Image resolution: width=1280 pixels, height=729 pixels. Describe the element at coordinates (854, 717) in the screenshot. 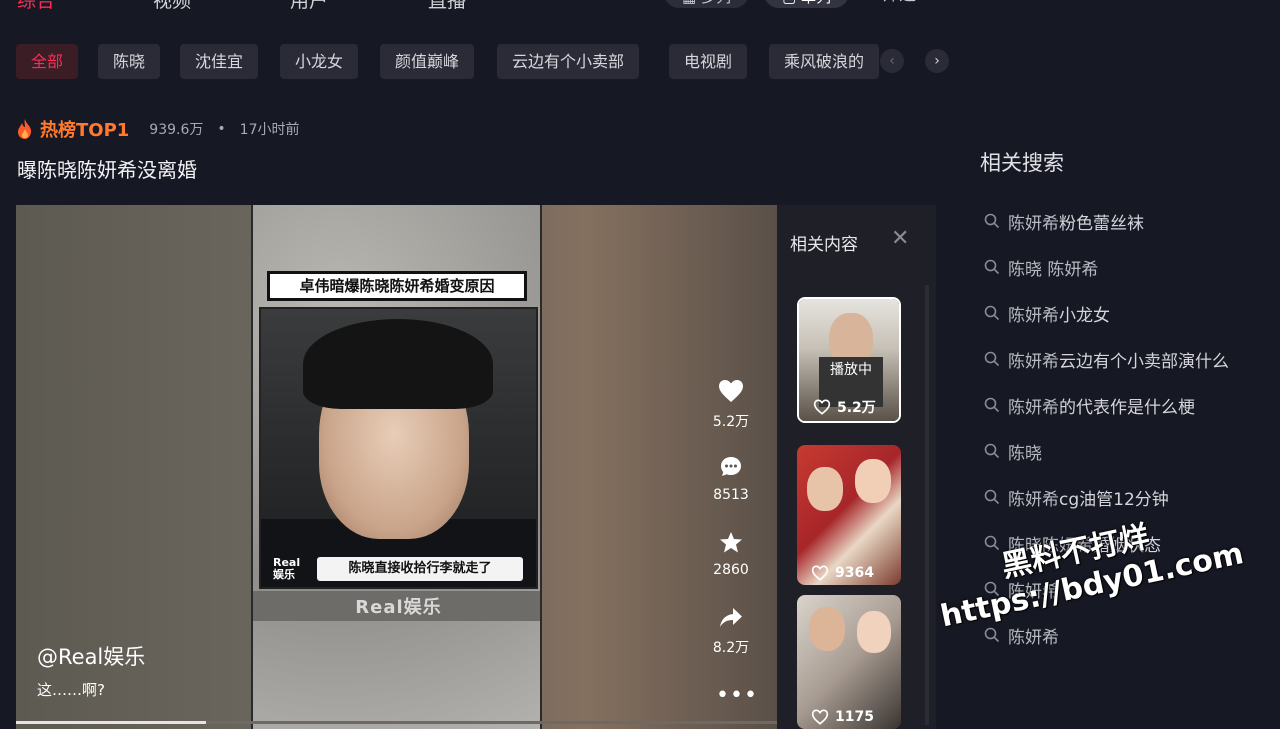

I see `related-likes: 1175` at that location.